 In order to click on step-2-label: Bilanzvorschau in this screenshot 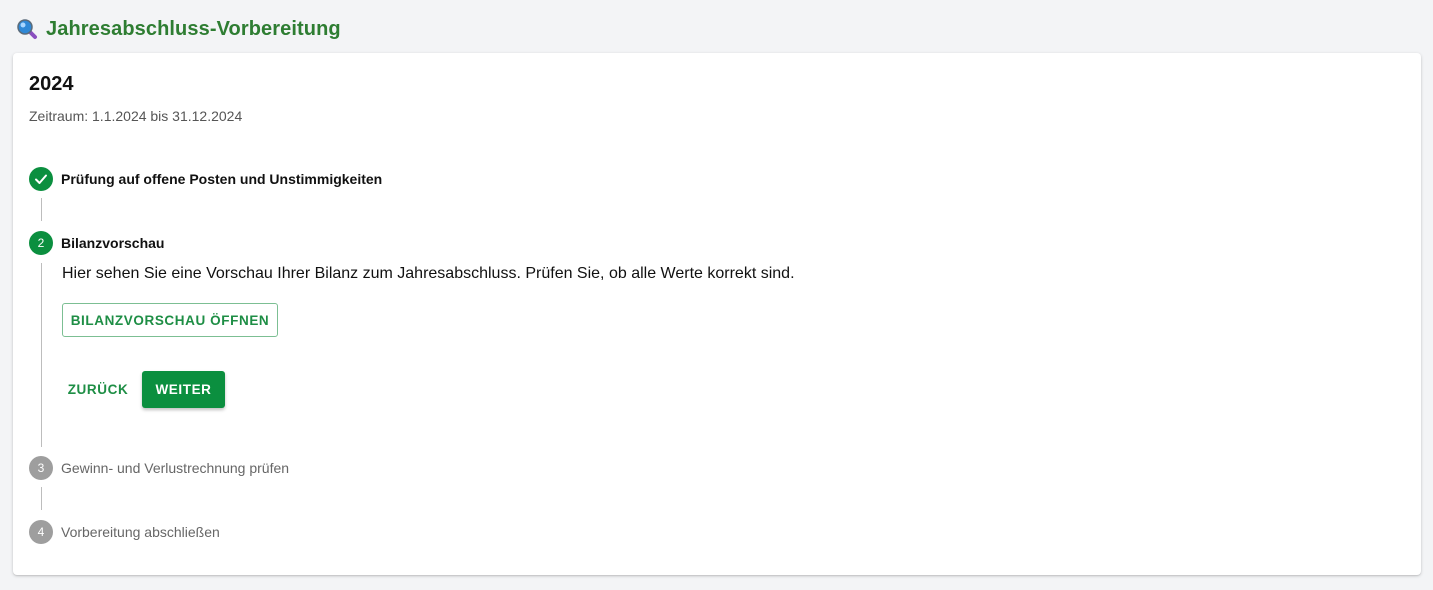, I will do `click(113, 243)`.